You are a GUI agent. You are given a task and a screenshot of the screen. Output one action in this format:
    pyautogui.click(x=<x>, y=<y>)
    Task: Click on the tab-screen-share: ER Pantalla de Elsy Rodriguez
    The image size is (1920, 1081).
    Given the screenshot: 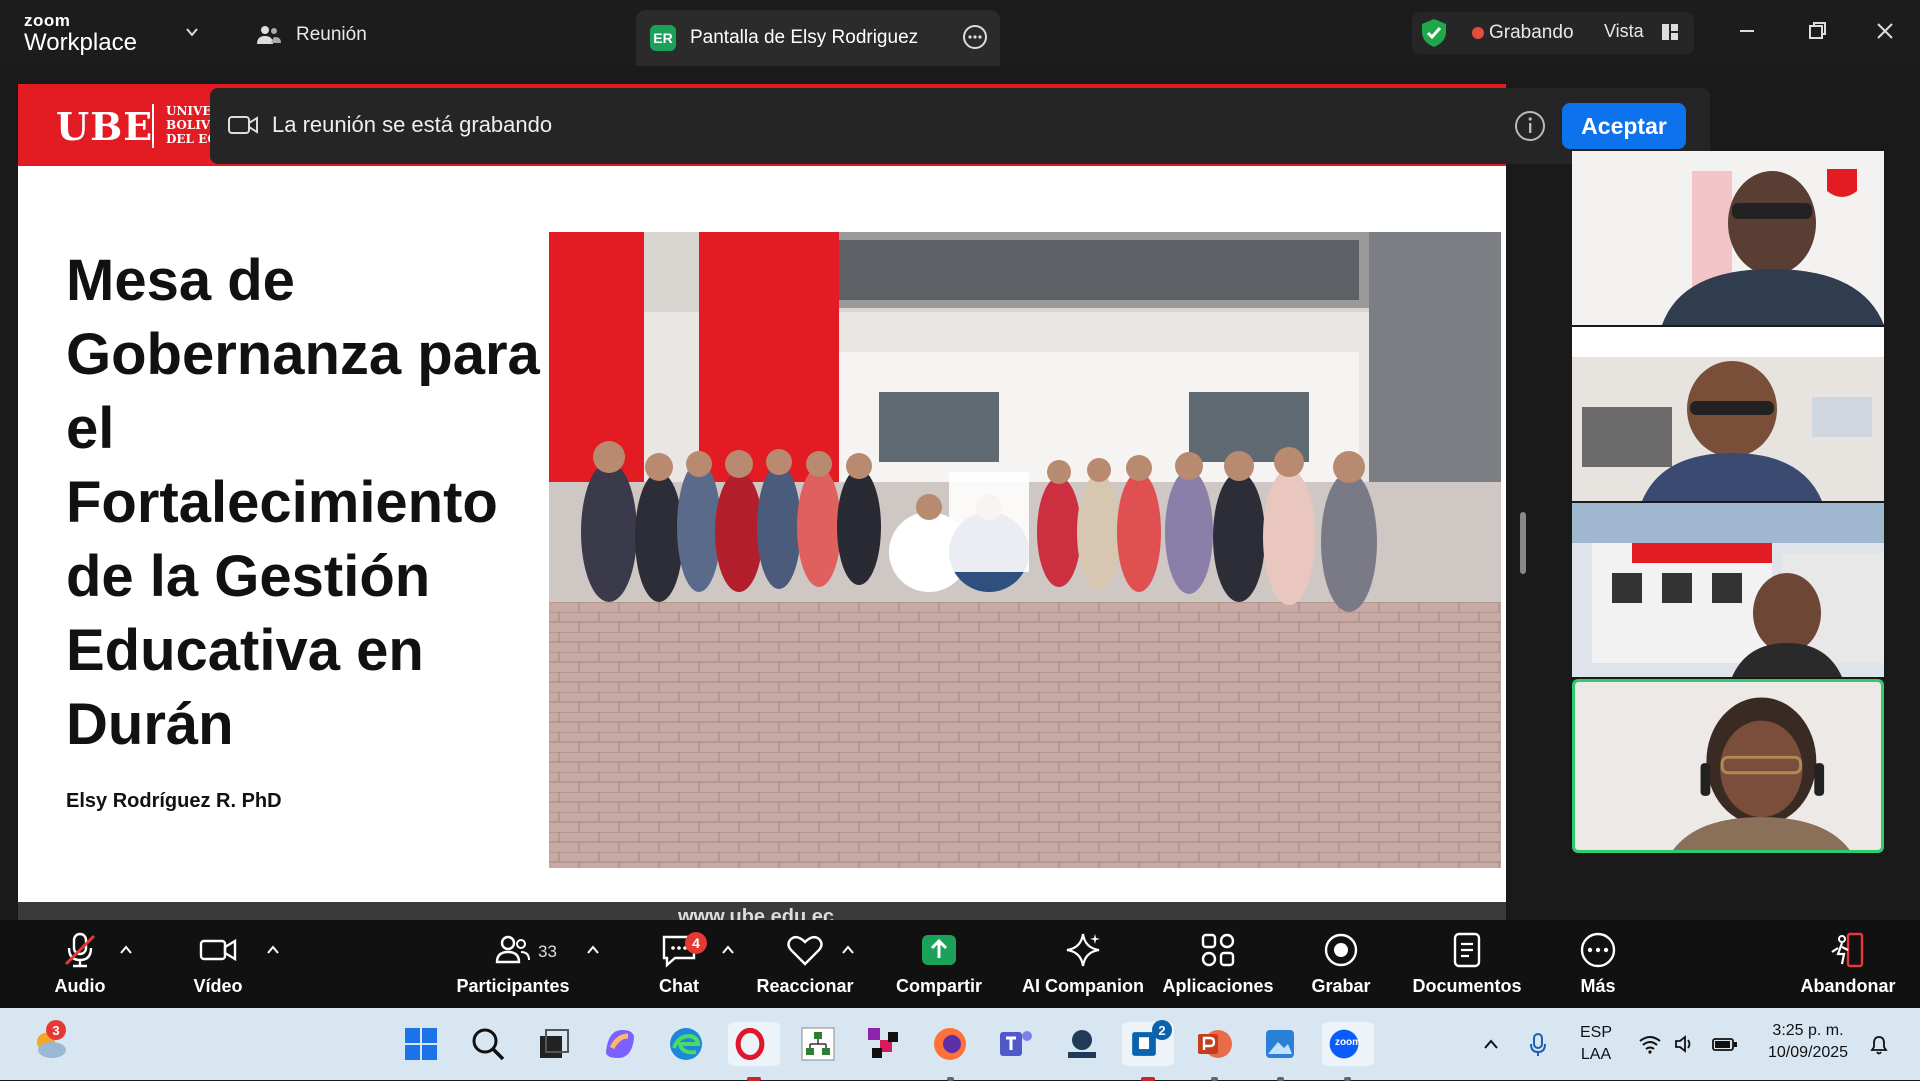 What is the action you would take?
    pyautogui.click(x=818, y=38)
    